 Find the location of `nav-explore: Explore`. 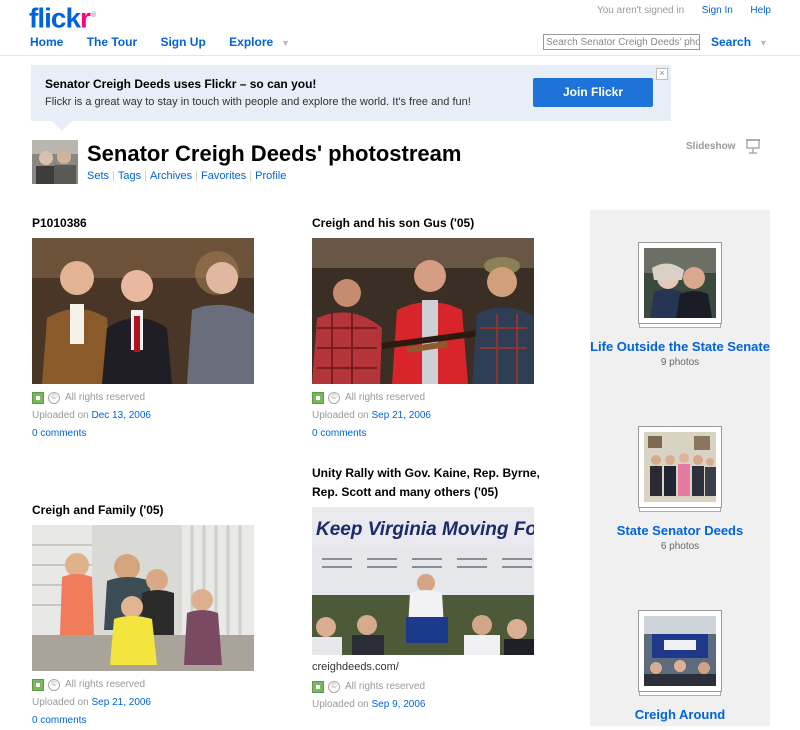

nav-explore: Explore is located at coordinates (251, 42).